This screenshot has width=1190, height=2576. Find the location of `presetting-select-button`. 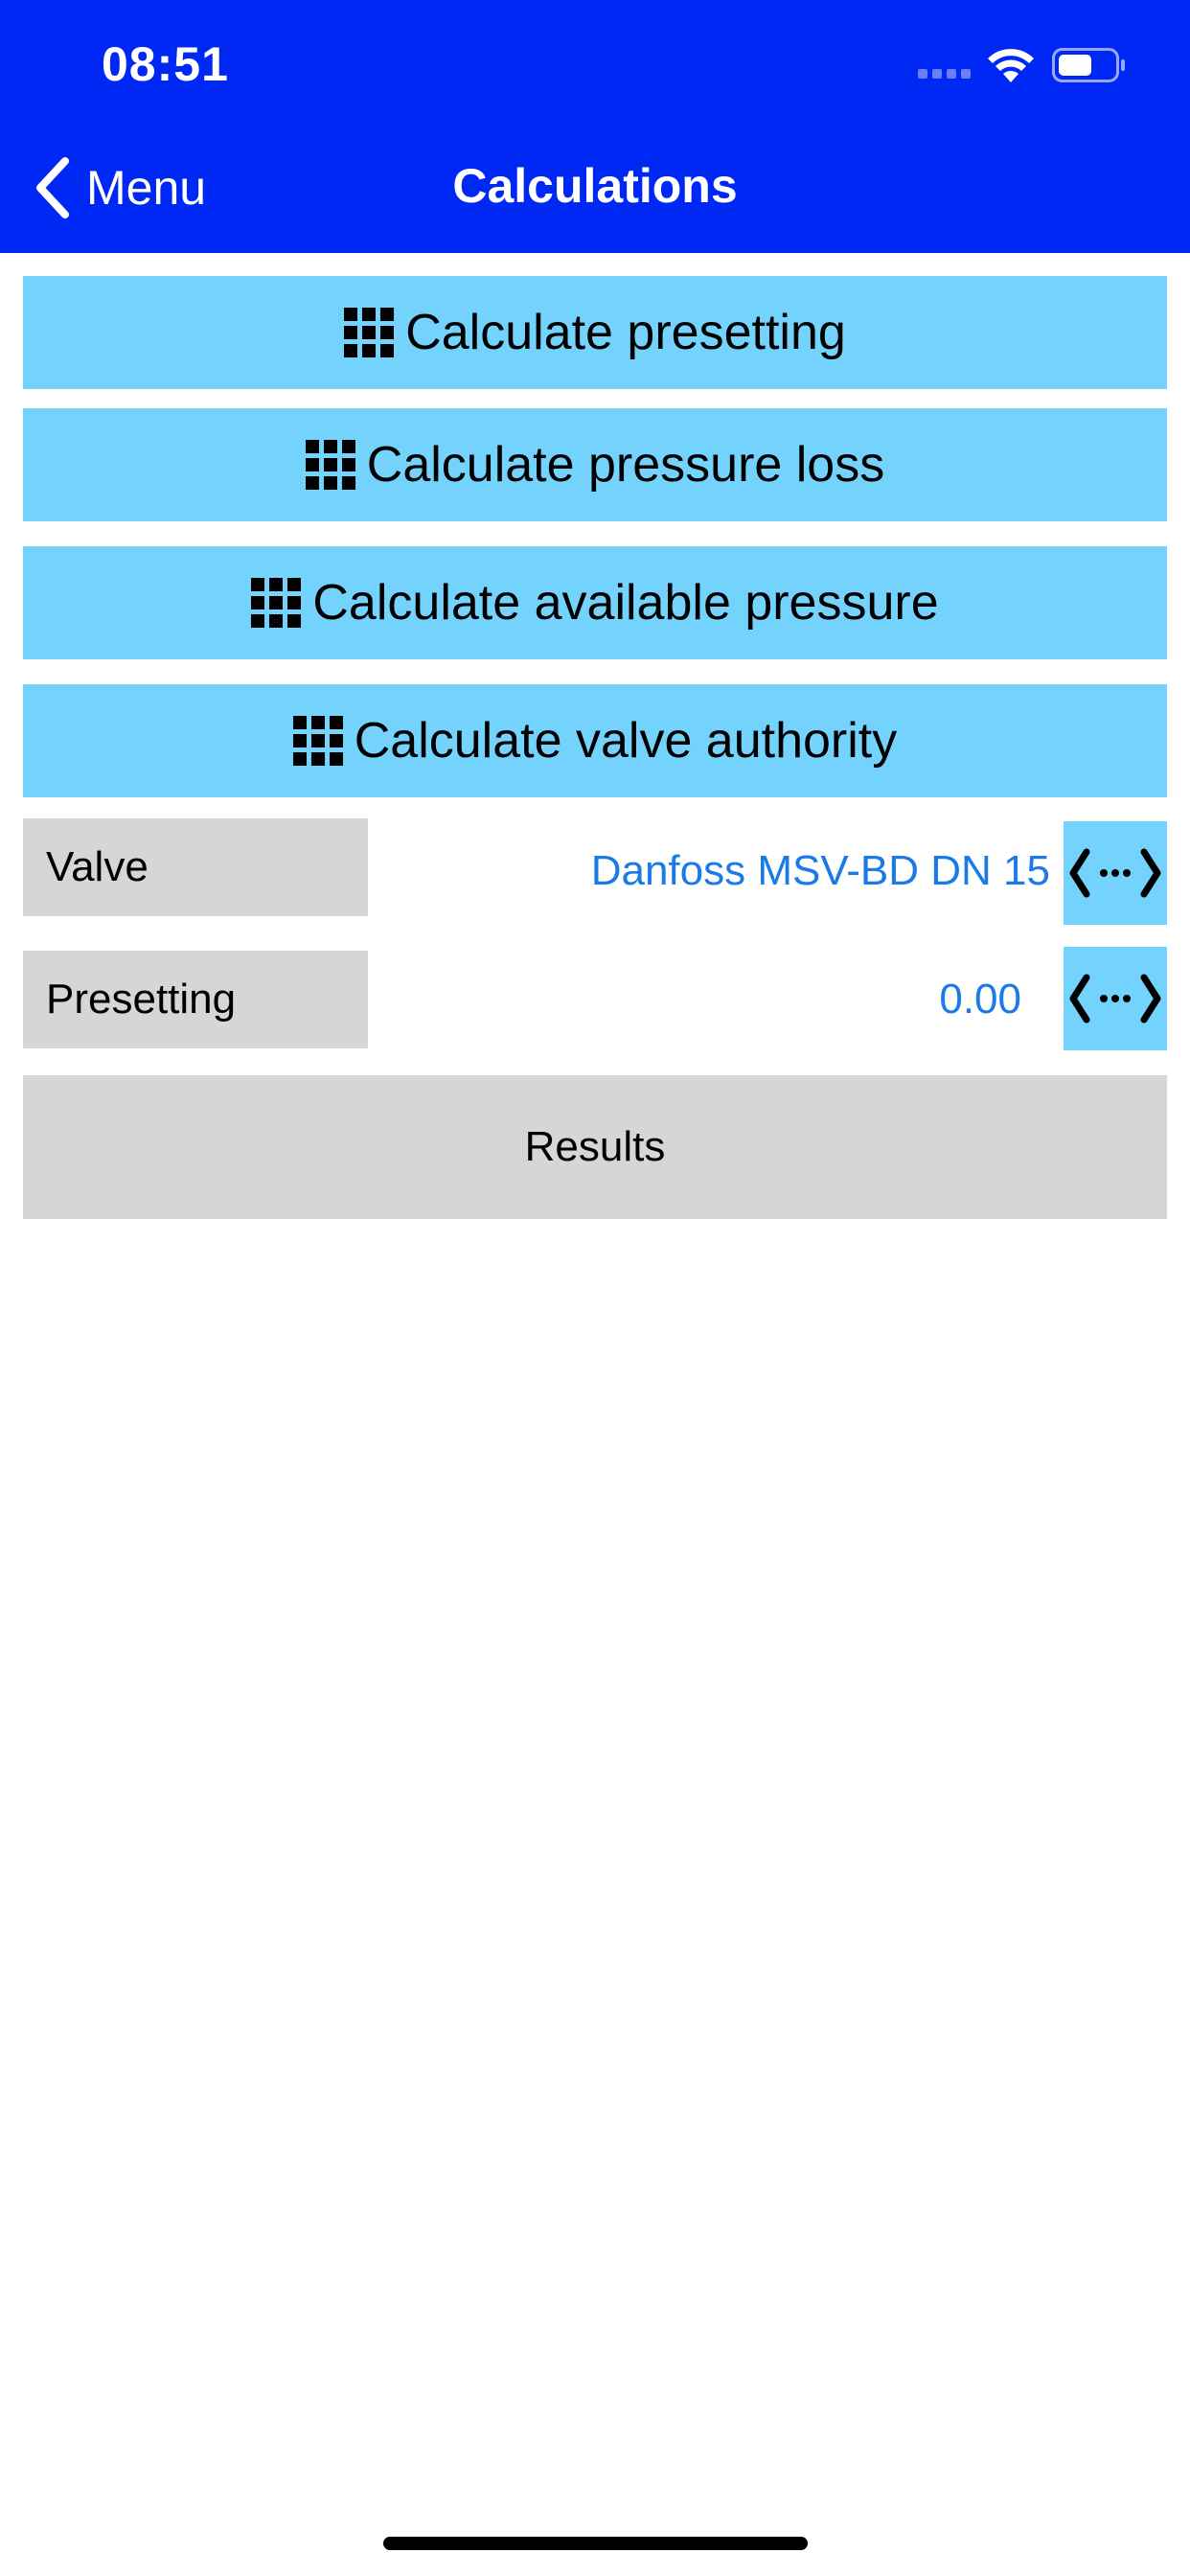

presetting-select-button is located at coordinates (1115, 998).